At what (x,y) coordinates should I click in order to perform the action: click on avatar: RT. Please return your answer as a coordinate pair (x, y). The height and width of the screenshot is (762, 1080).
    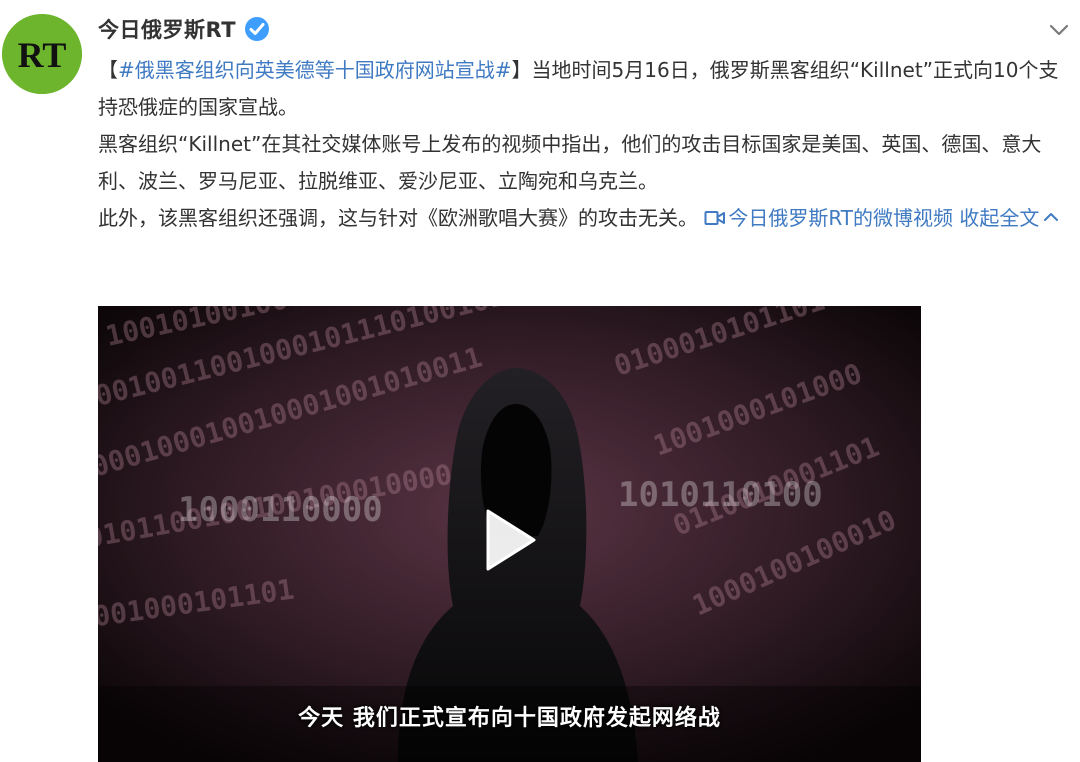
    Looking at the image, I should click on (42, 54).